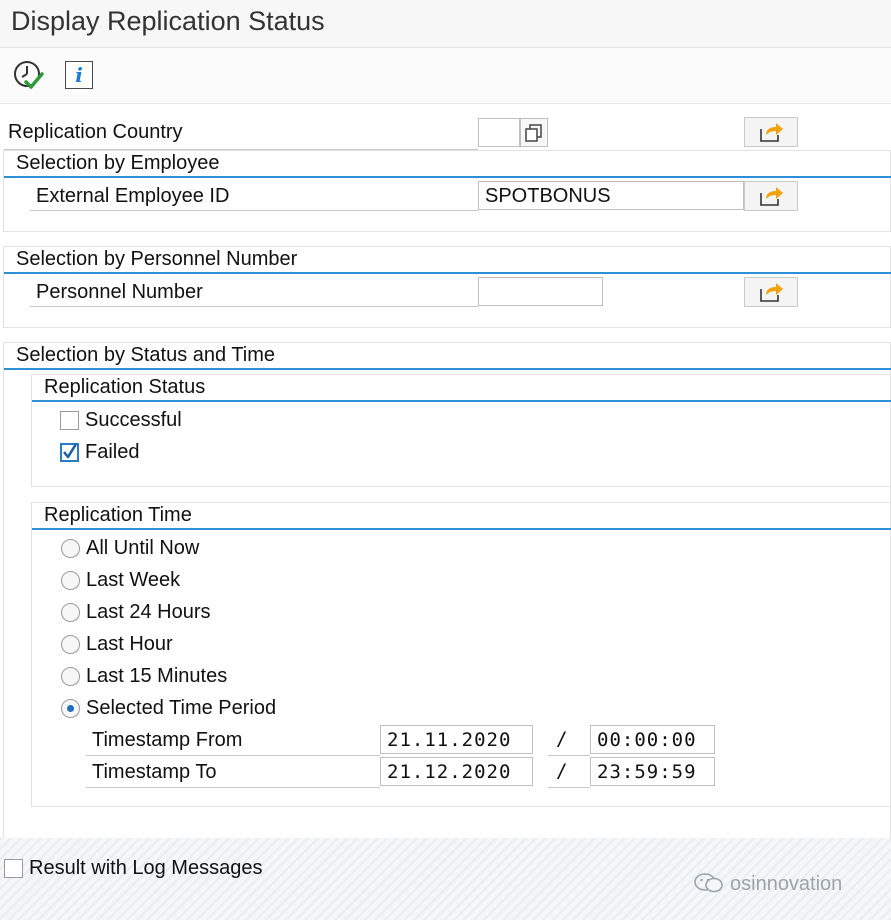  I want to click on radio-label-selected-time-period: Selected Time Period, so click(181, 708).